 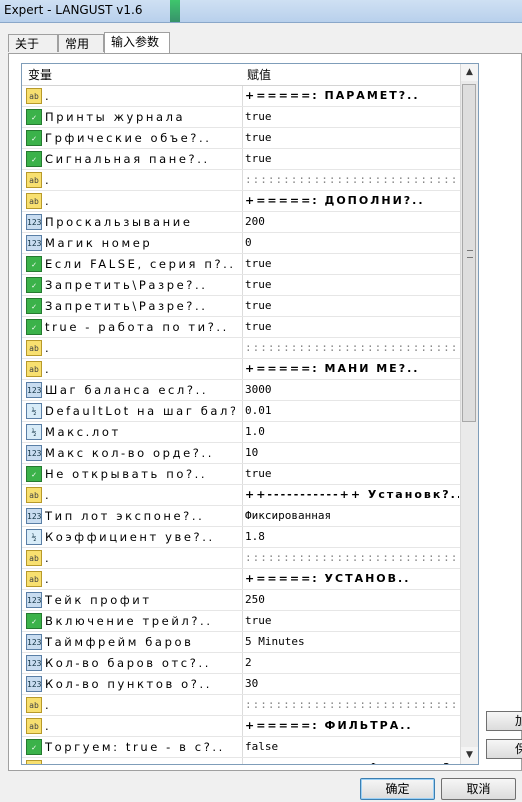 What do you see at coordinates (130, 453) in the screenshot?
I see `parameter-name: Макс кол-во орде?..` at bounding box center [130, 453].